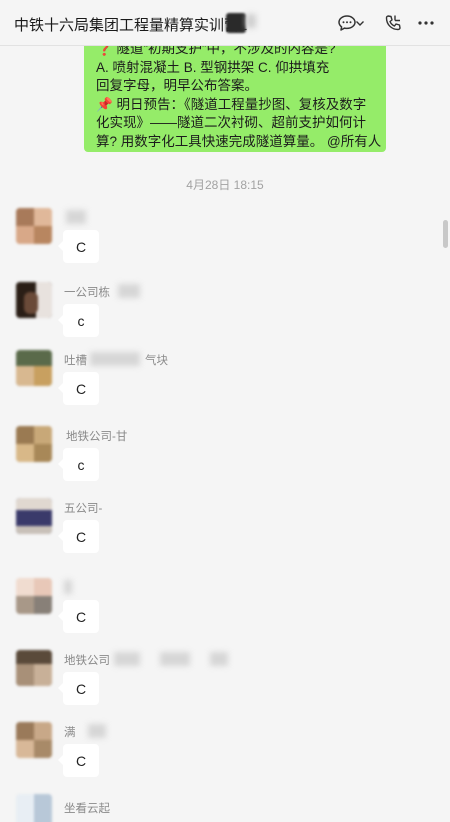 Image resolution: width=450 pixels, height=822 pixels. I want to click on sender-name-tail: 气块, so click(156, 361).